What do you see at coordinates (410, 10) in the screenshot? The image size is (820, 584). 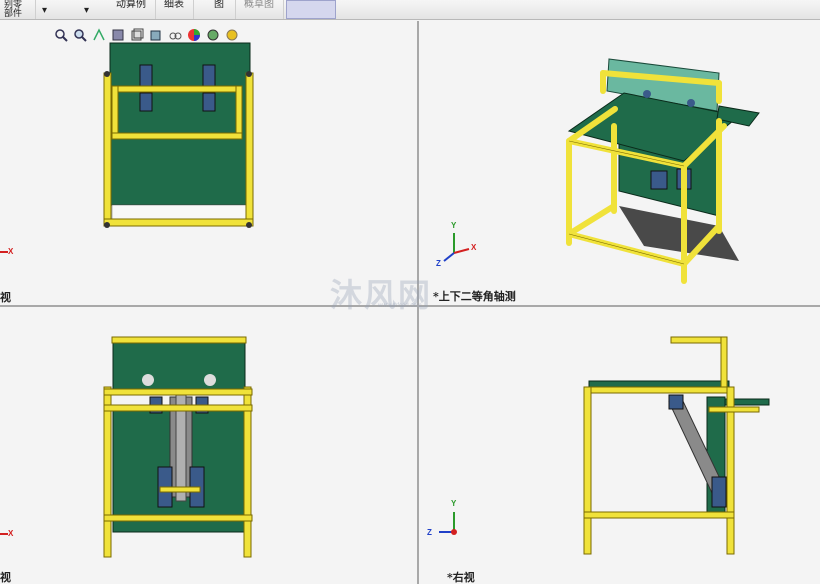 I see `command-toolbar: 别零 部件 ▾ ▾ 动算例 细表 图 概草图` at bounding box center [410, 10].